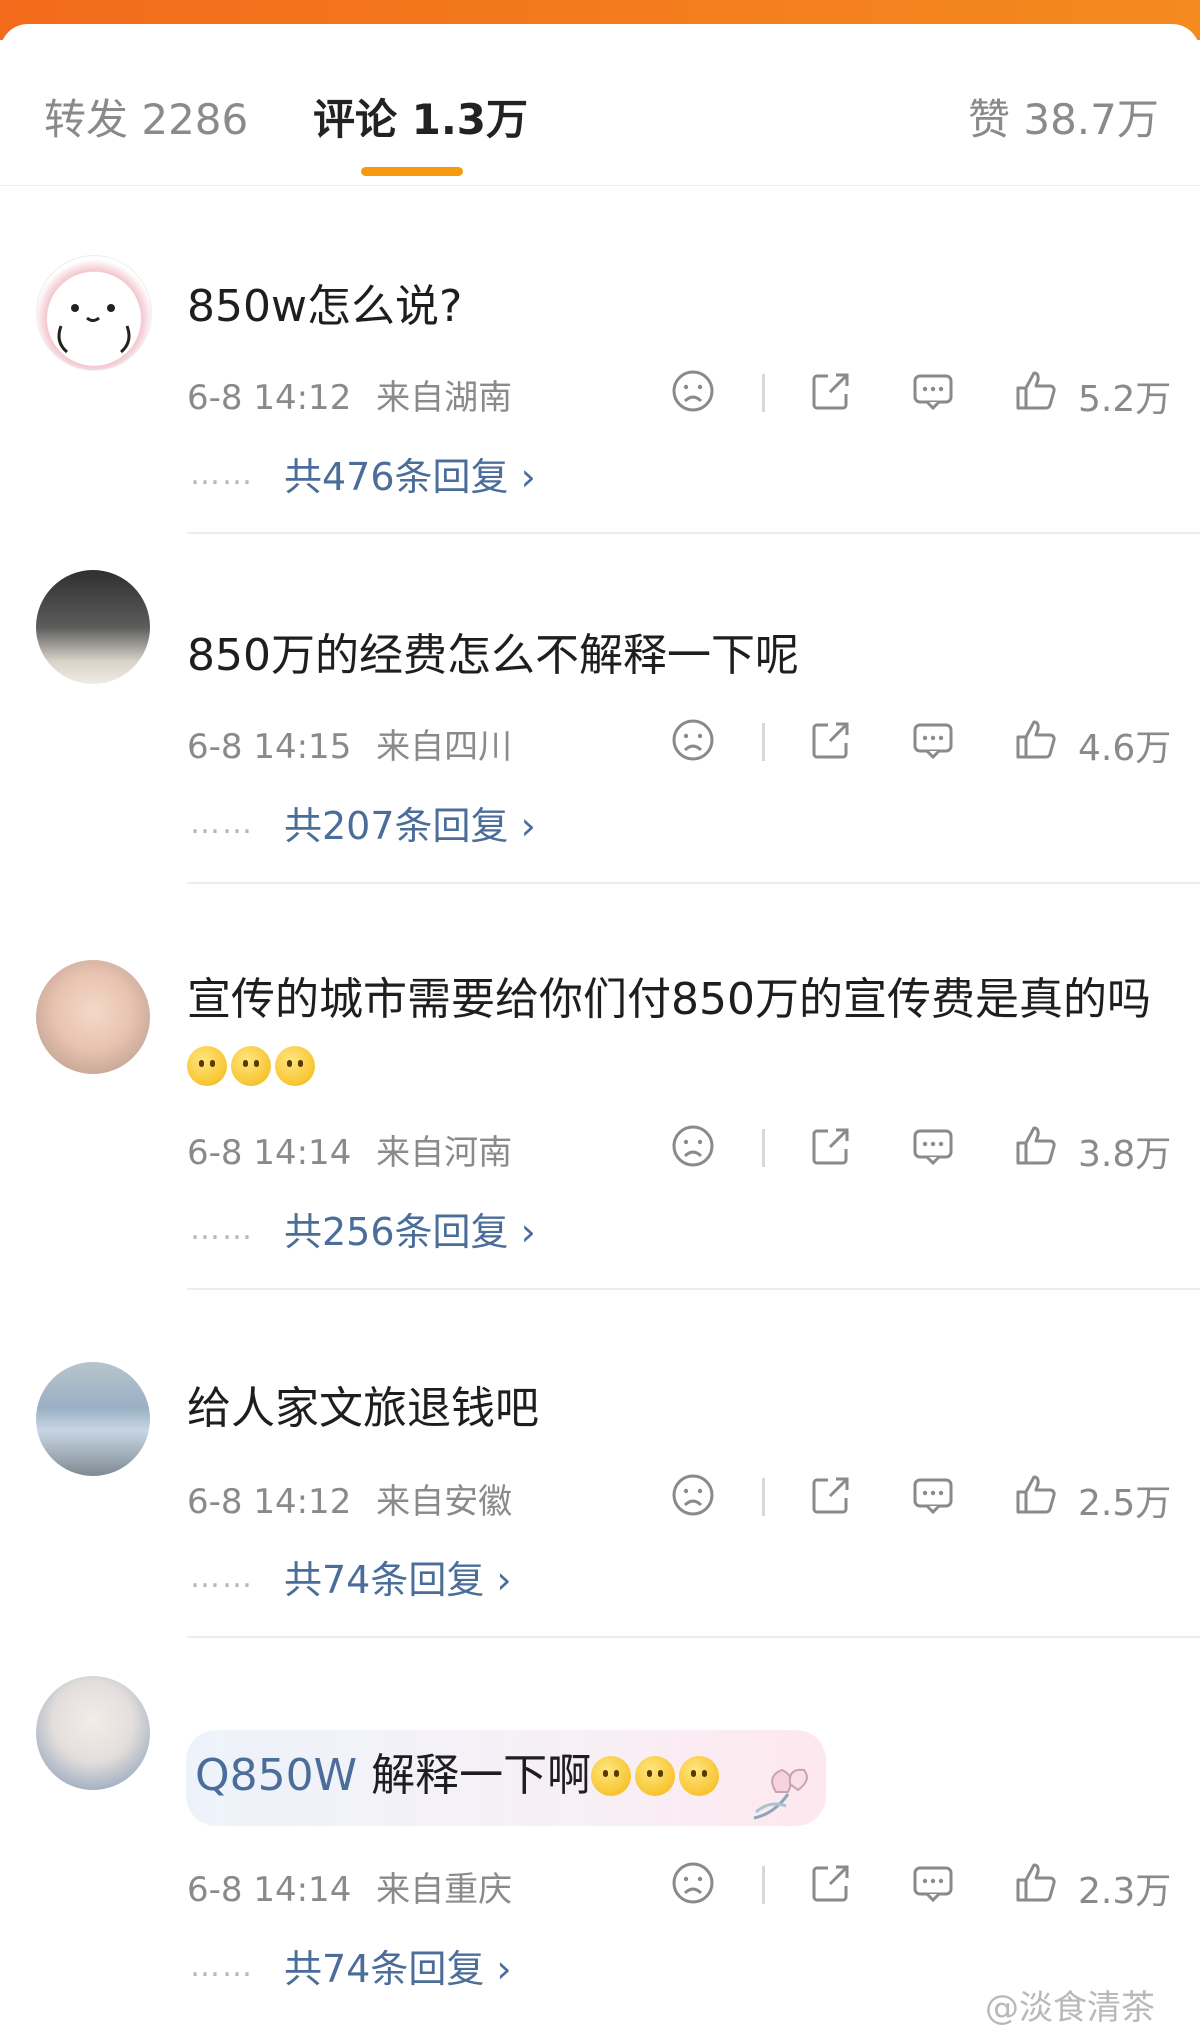 The width and height of the screenshot is (1200, 2030). Describe the element at coordinates (1125, 1891) in the screenshot. I see `like-count: 2.3万` at that location.